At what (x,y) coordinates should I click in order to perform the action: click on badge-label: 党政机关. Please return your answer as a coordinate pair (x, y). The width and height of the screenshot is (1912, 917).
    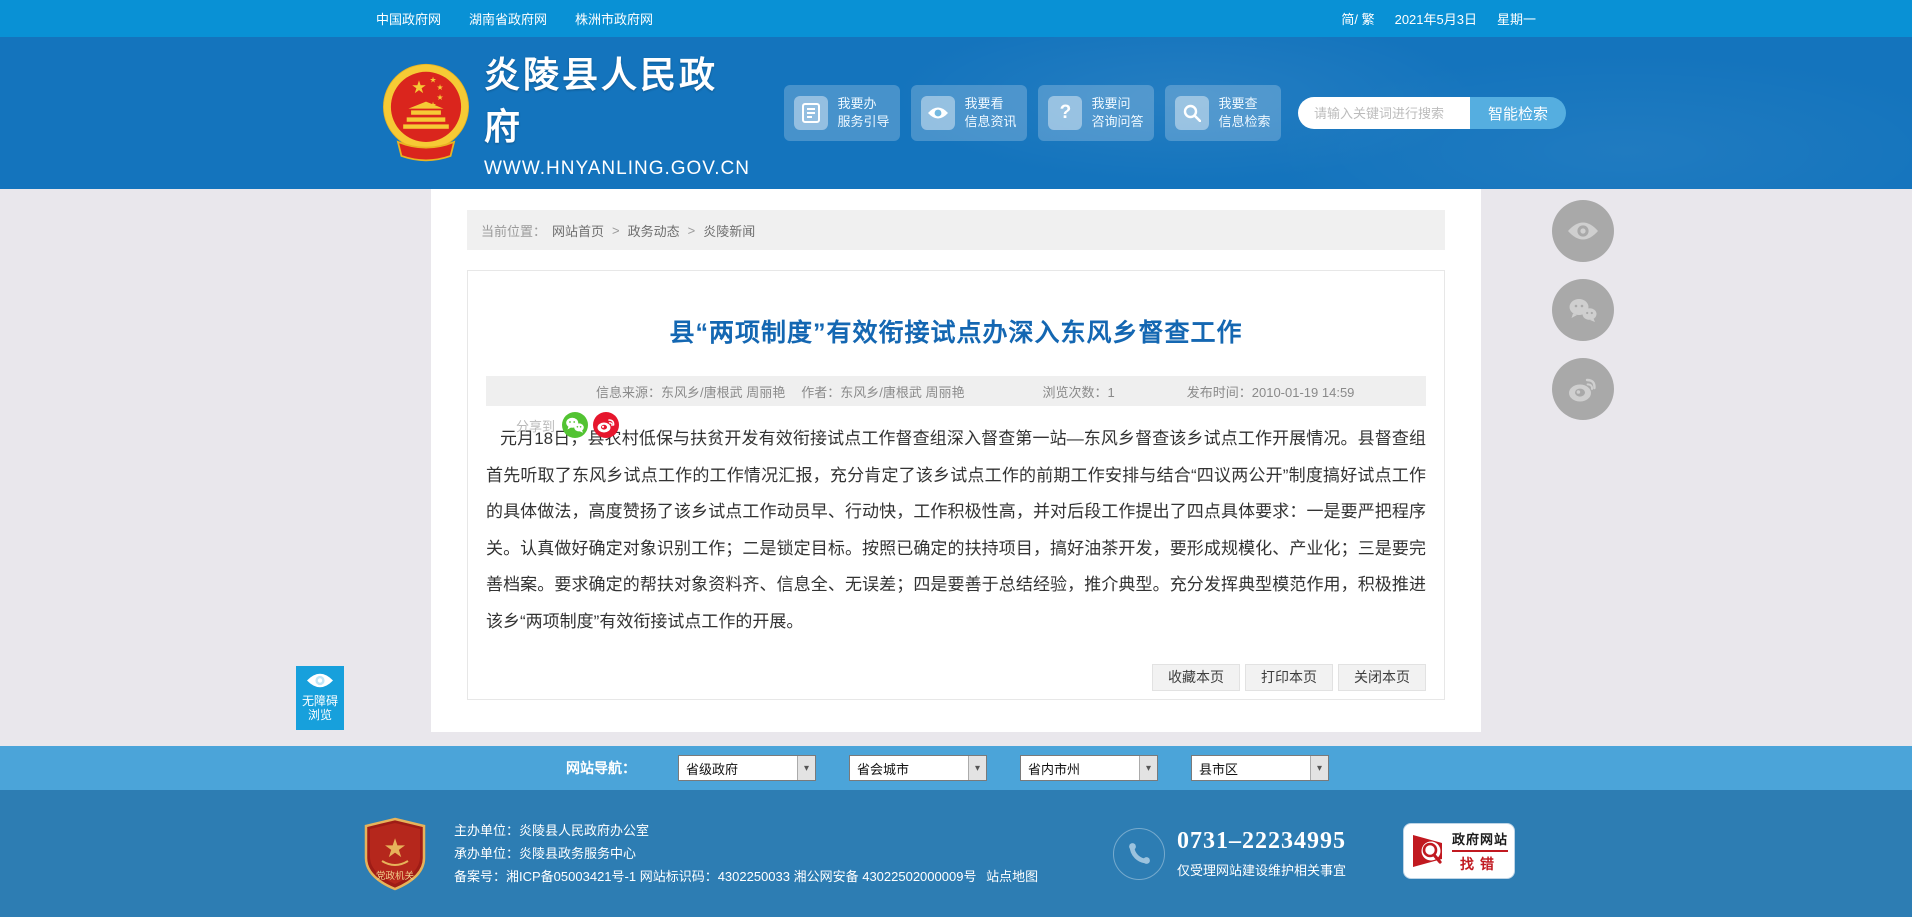
    Looking at the image, I should click on (395, 876).